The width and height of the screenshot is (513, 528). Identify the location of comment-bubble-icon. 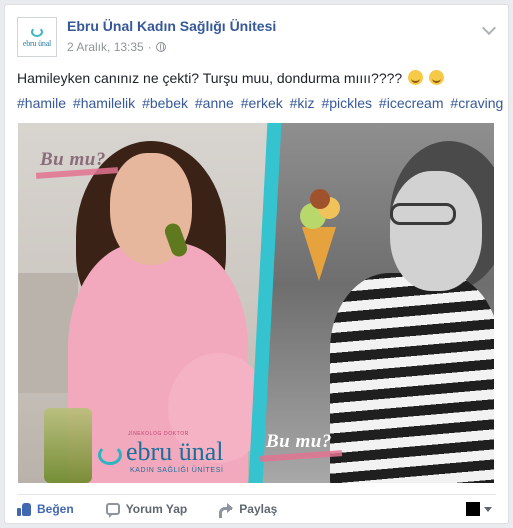
(112, 510).